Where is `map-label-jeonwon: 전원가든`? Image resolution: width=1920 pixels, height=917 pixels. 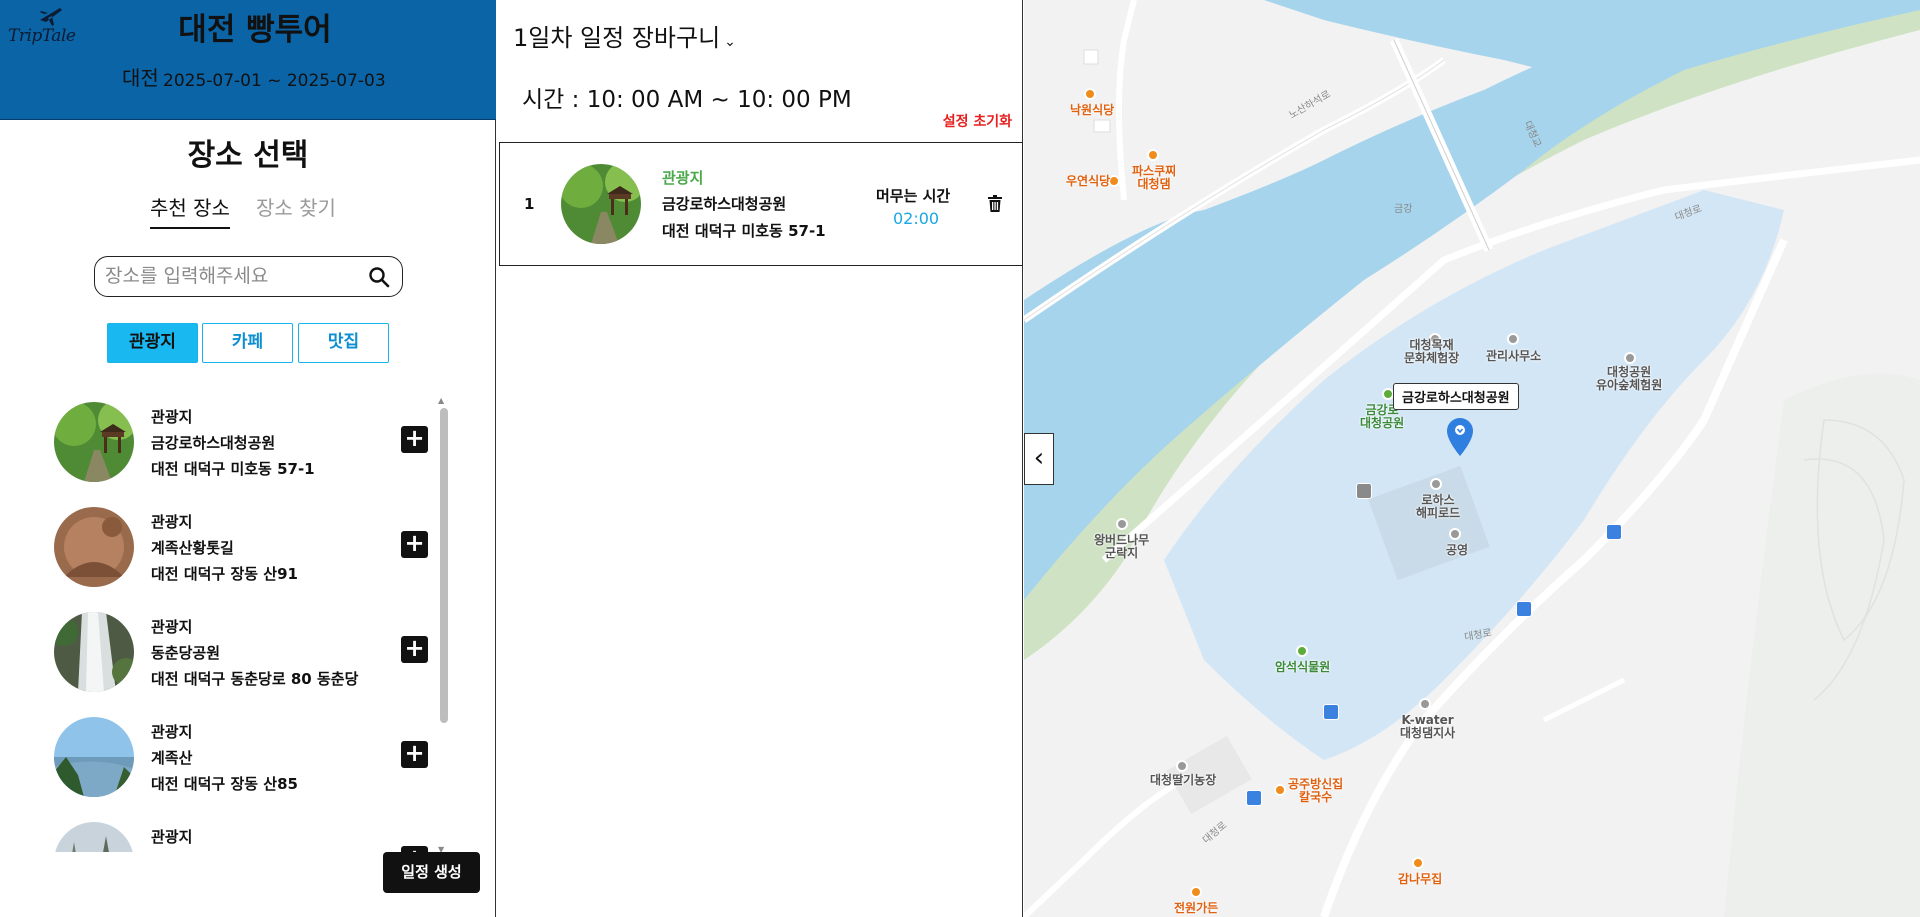
map-label-jeonwon: 전원가든 is located at coordinates (1196, 908).